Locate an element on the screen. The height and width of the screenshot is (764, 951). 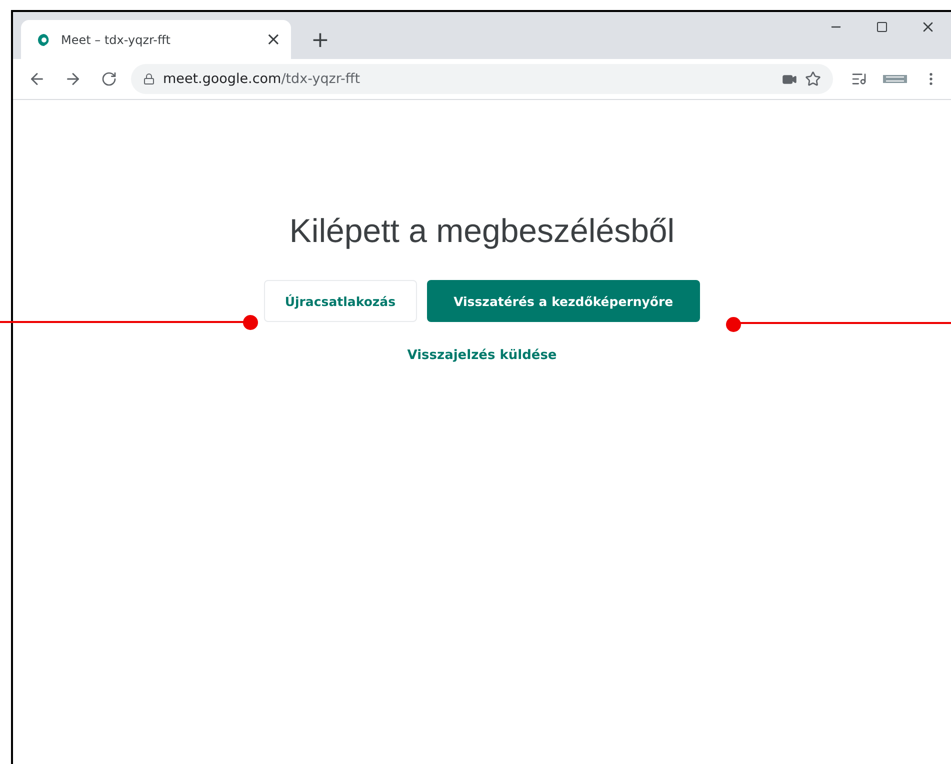
browser-tab: Meet – tdx-yqzr-fft × is located at coordinates (156, 39).